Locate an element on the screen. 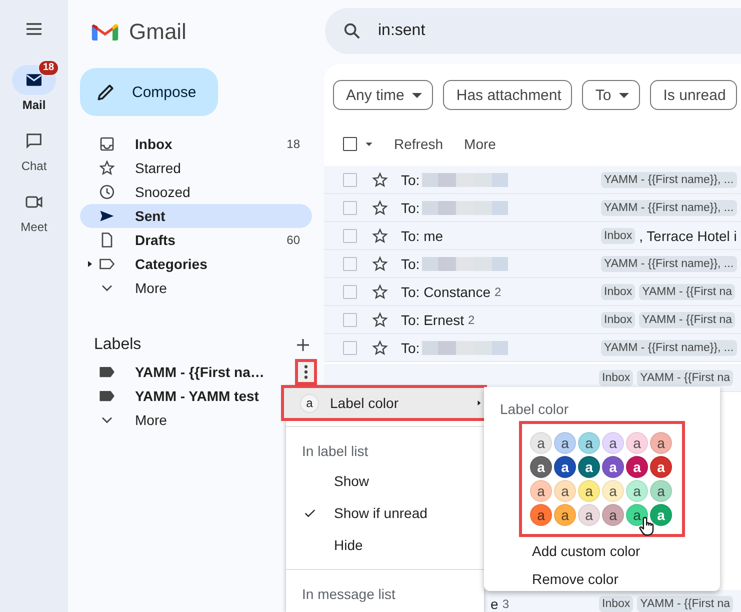 This screenshot has width=741, height=612. more-options-button is located at coordinates (306, 372).